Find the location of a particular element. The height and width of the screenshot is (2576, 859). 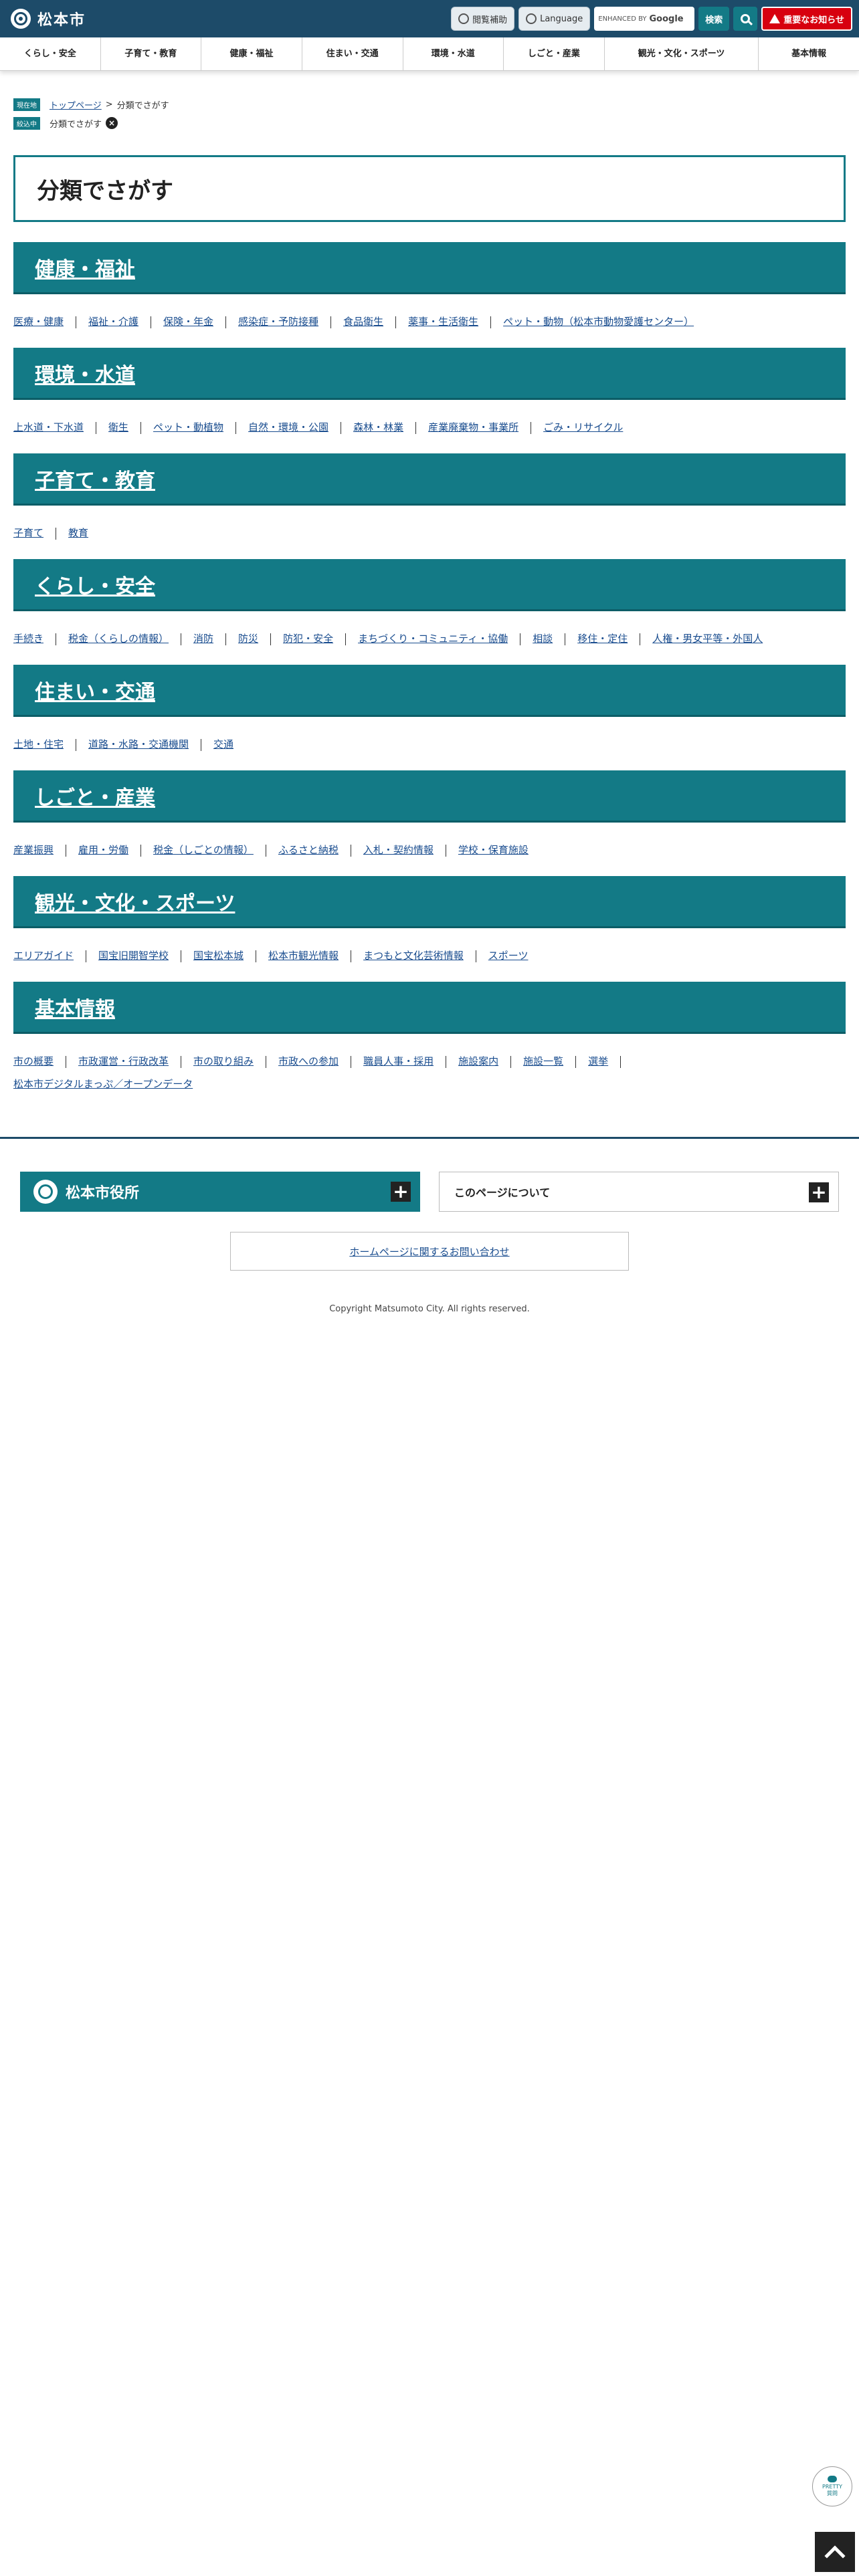

subcategory-link: 保険・年金 is located at coordinates (188, 322).